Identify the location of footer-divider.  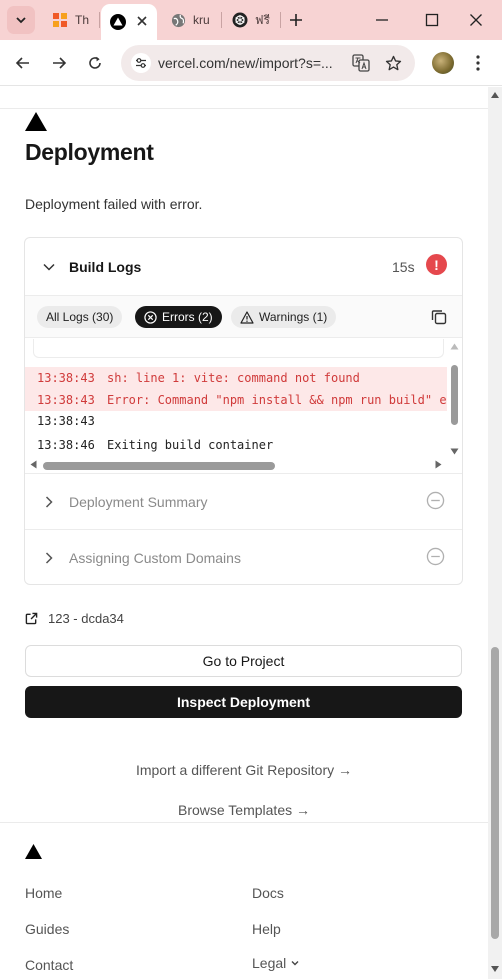
(244, 822).